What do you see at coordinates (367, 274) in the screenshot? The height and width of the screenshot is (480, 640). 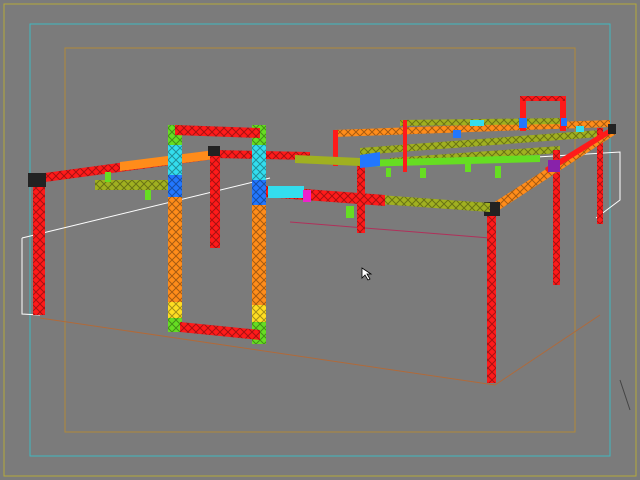 I see `cursor-arrow-icon` at bounding box center [367, 274].